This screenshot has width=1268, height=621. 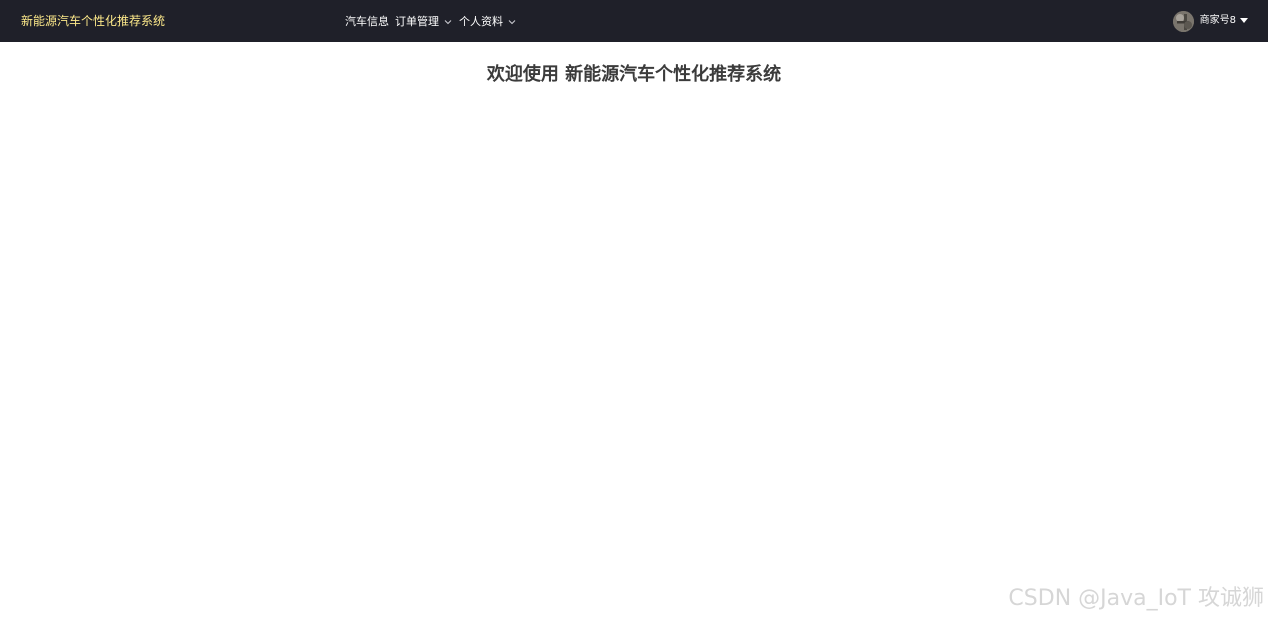 What do you see at coordinates (634, 21) in the screenshot?
I see `top-navbar: 新能源汽车个性化推荐系统 汽车信息 订单管理 个人资料 商家号8` at bounding box center [634, 21].